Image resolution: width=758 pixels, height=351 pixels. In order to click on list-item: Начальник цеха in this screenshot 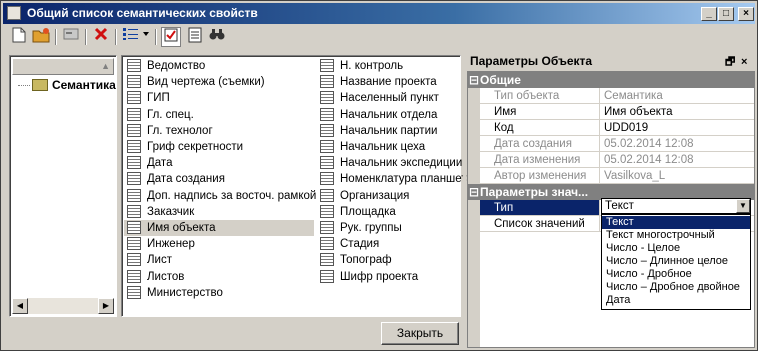, I will do `click(387, 147)`.